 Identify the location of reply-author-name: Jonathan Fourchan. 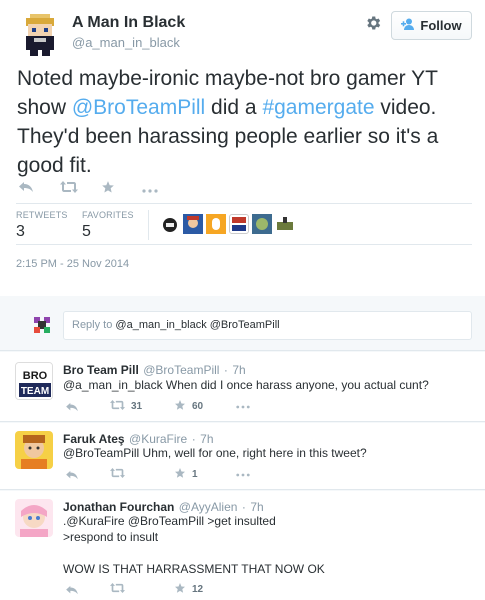
(118, 507).